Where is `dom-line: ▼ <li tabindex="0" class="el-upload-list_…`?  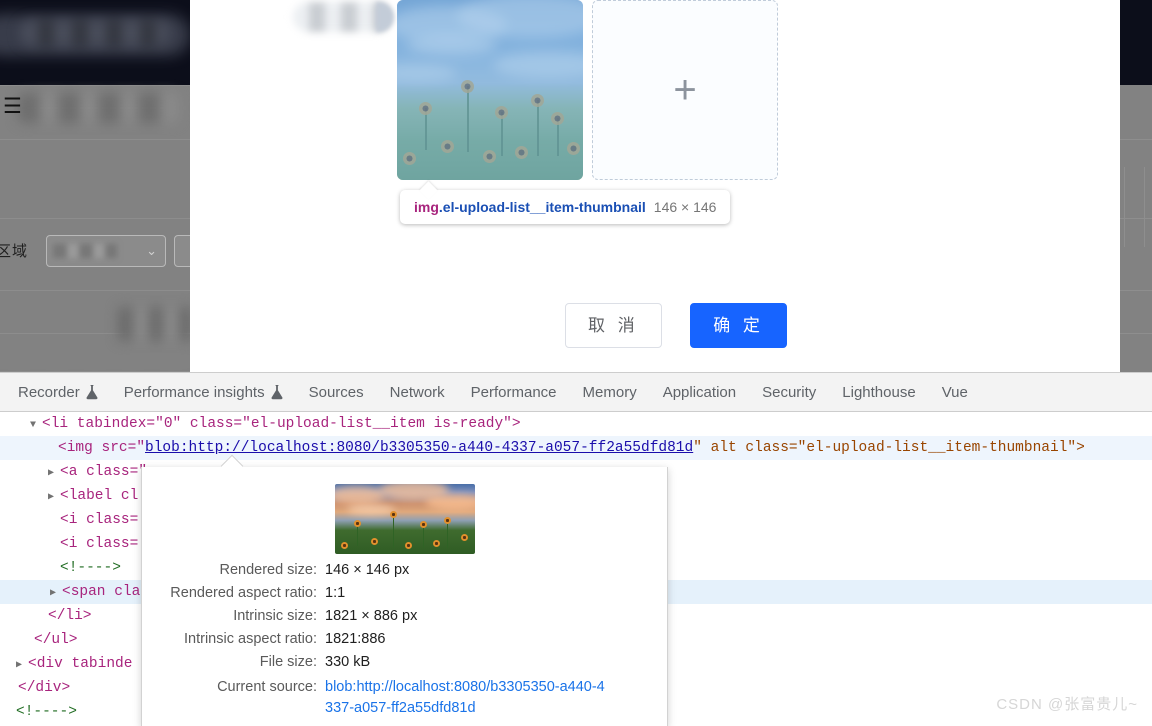 dom-line: ▼ <li tabindex="0" class="el-upload-list_… is located at coordinates (576, 424).